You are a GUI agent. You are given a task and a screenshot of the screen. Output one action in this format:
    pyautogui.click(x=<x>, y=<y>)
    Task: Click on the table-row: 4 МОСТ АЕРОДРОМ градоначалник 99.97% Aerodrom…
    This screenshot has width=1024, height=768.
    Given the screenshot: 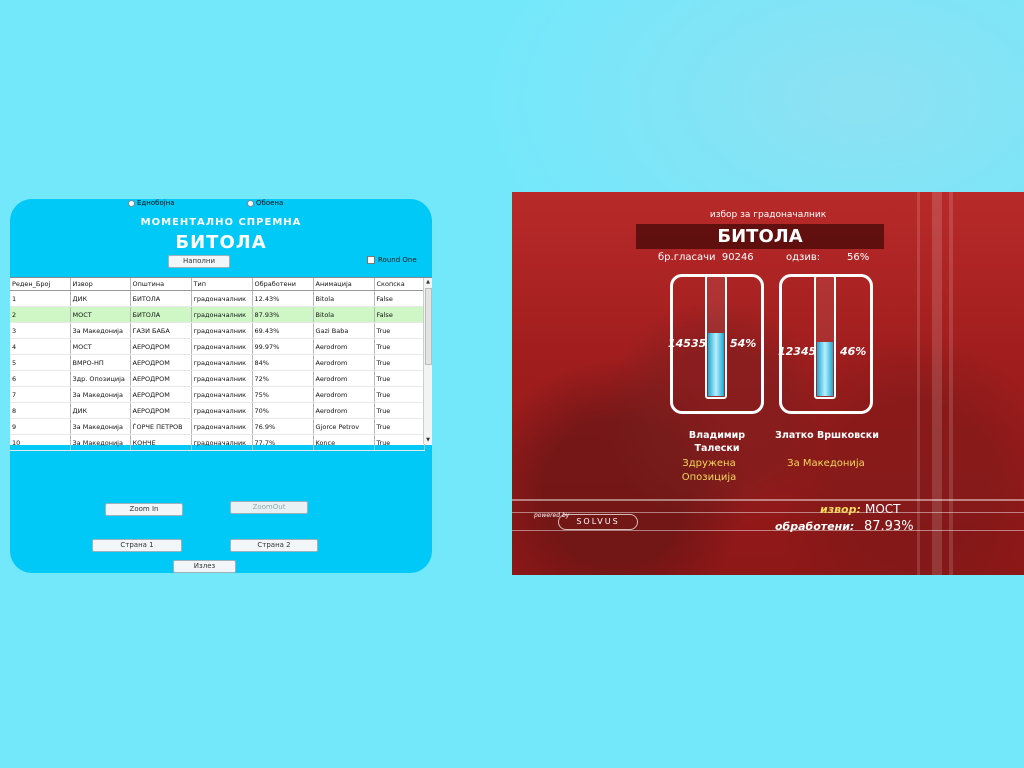 What is the action you would take?
    pyautogui.click(x=217, y=346)
    